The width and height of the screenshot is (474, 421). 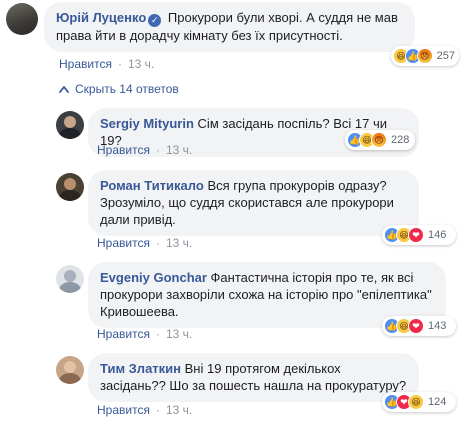 I want to click on reactions-summary: 👍 😆 😠 228, so click(x=380, y=140).